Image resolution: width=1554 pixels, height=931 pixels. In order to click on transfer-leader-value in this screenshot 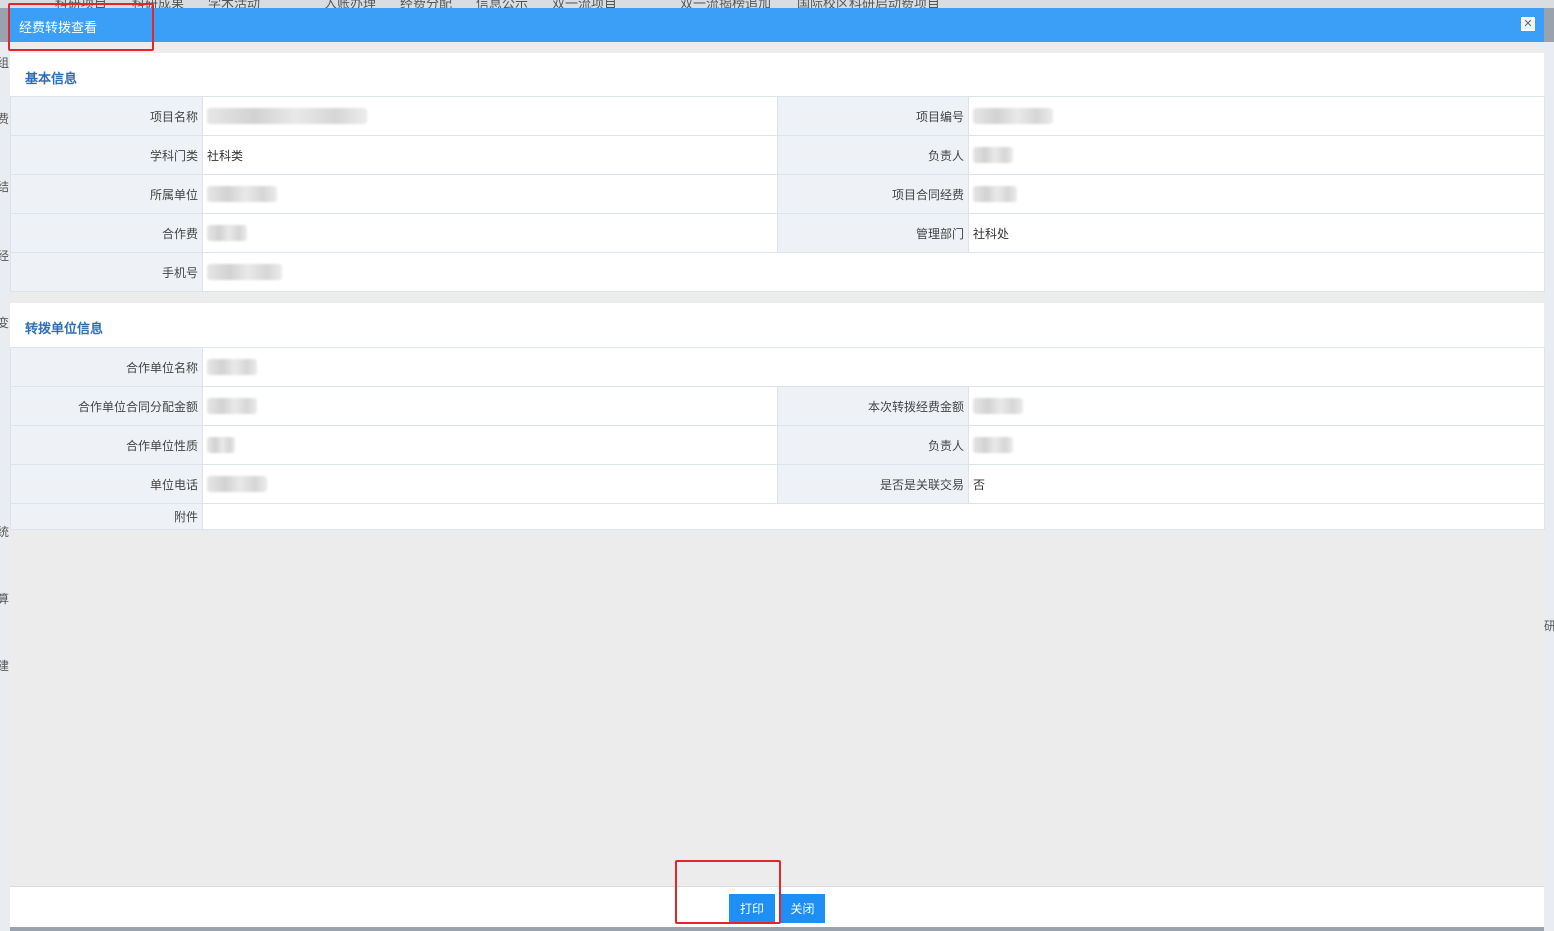, I will do `click(1256, 445)`.